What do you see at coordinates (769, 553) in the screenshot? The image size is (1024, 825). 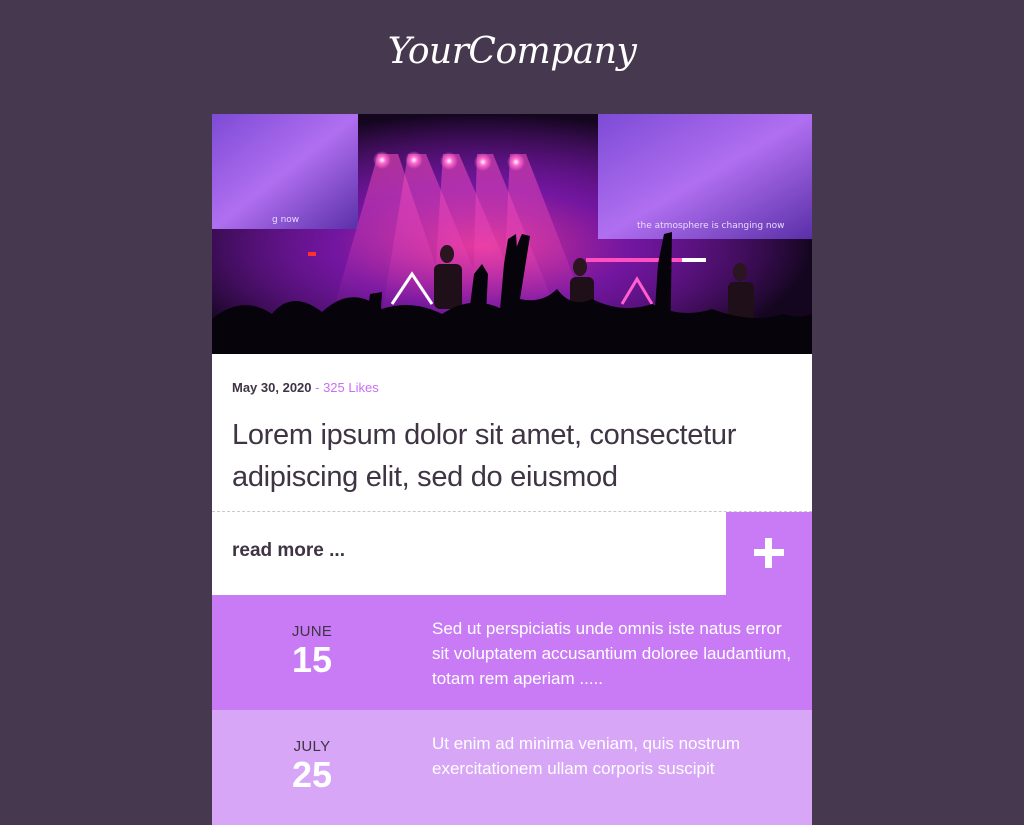 I see `expand-button` at bounding box center [769, 553].